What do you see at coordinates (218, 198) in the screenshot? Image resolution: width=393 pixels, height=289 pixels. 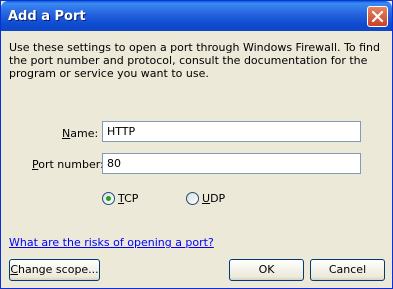 I see `udp-label-text: DP` at bounding box center [218, 198].